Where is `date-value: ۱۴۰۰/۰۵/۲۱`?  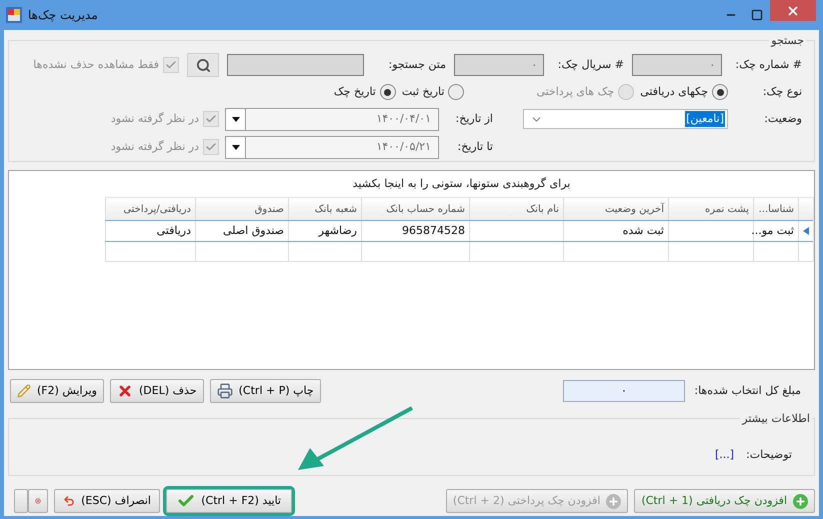
date-value: ۱۴۰۰/۰۵/۲۱ is located at coordinates (342, 147).